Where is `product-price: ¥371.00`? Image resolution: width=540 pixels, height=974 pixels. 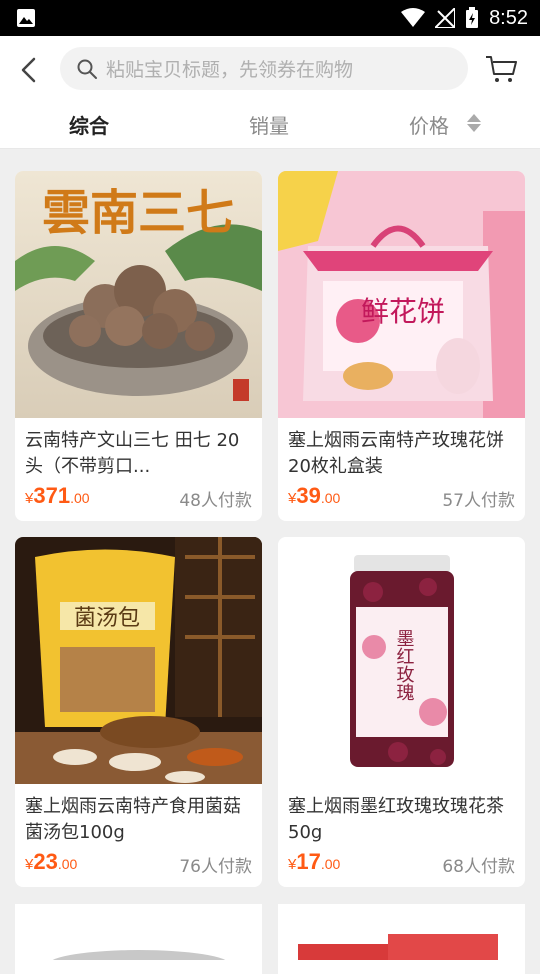
product-price: ¥371.00 is located at coordinates (57, 495).